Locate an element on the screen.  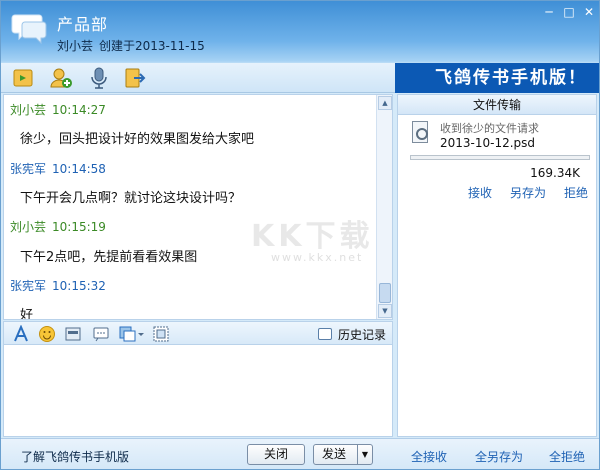
format-toolbar: 历史记录 is located at coordinates (198, 333).